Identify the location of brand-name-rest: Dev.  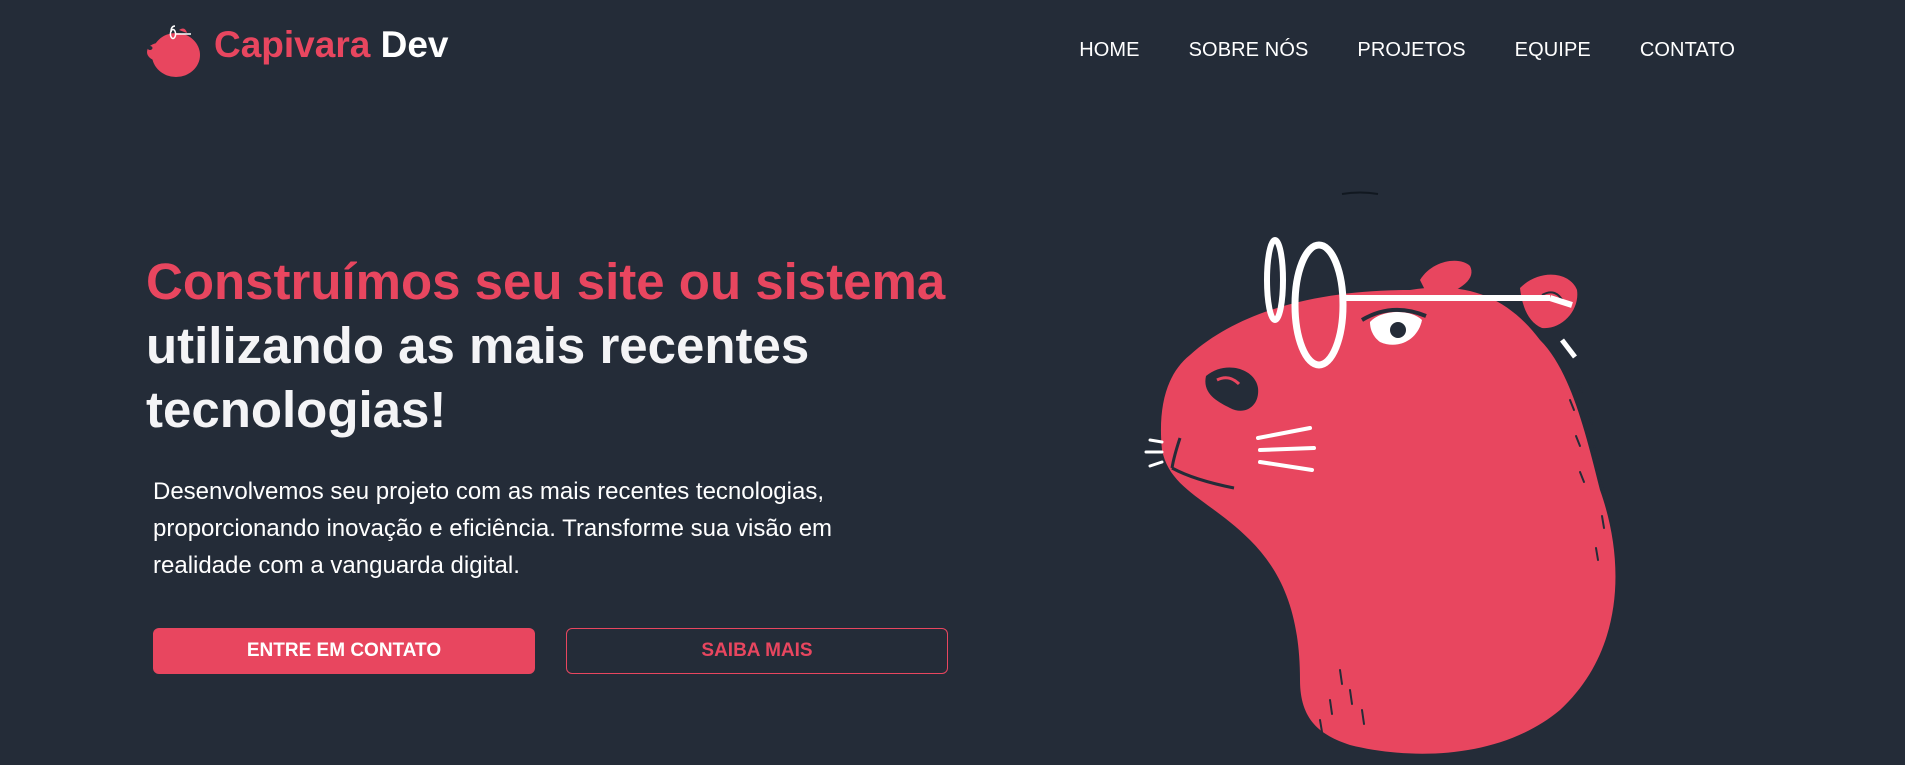
(414, 44).